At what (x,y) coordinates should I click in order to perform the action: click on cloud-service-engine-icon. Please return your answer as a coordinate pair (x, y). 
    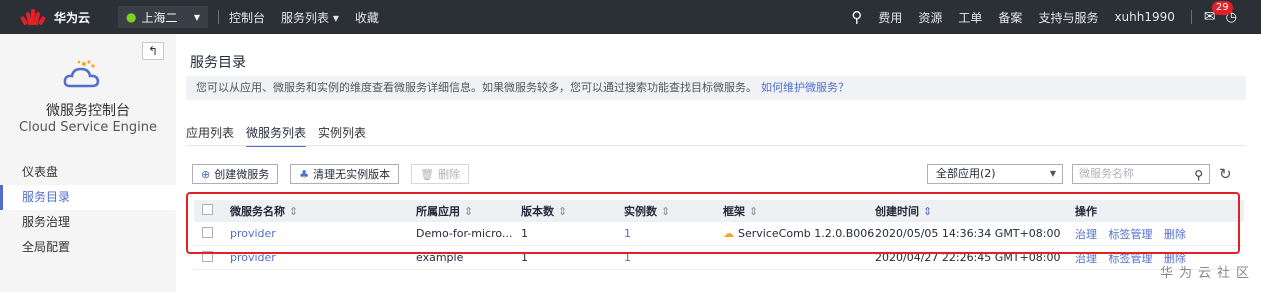
    Looking at the image, I should click on (81, 74).